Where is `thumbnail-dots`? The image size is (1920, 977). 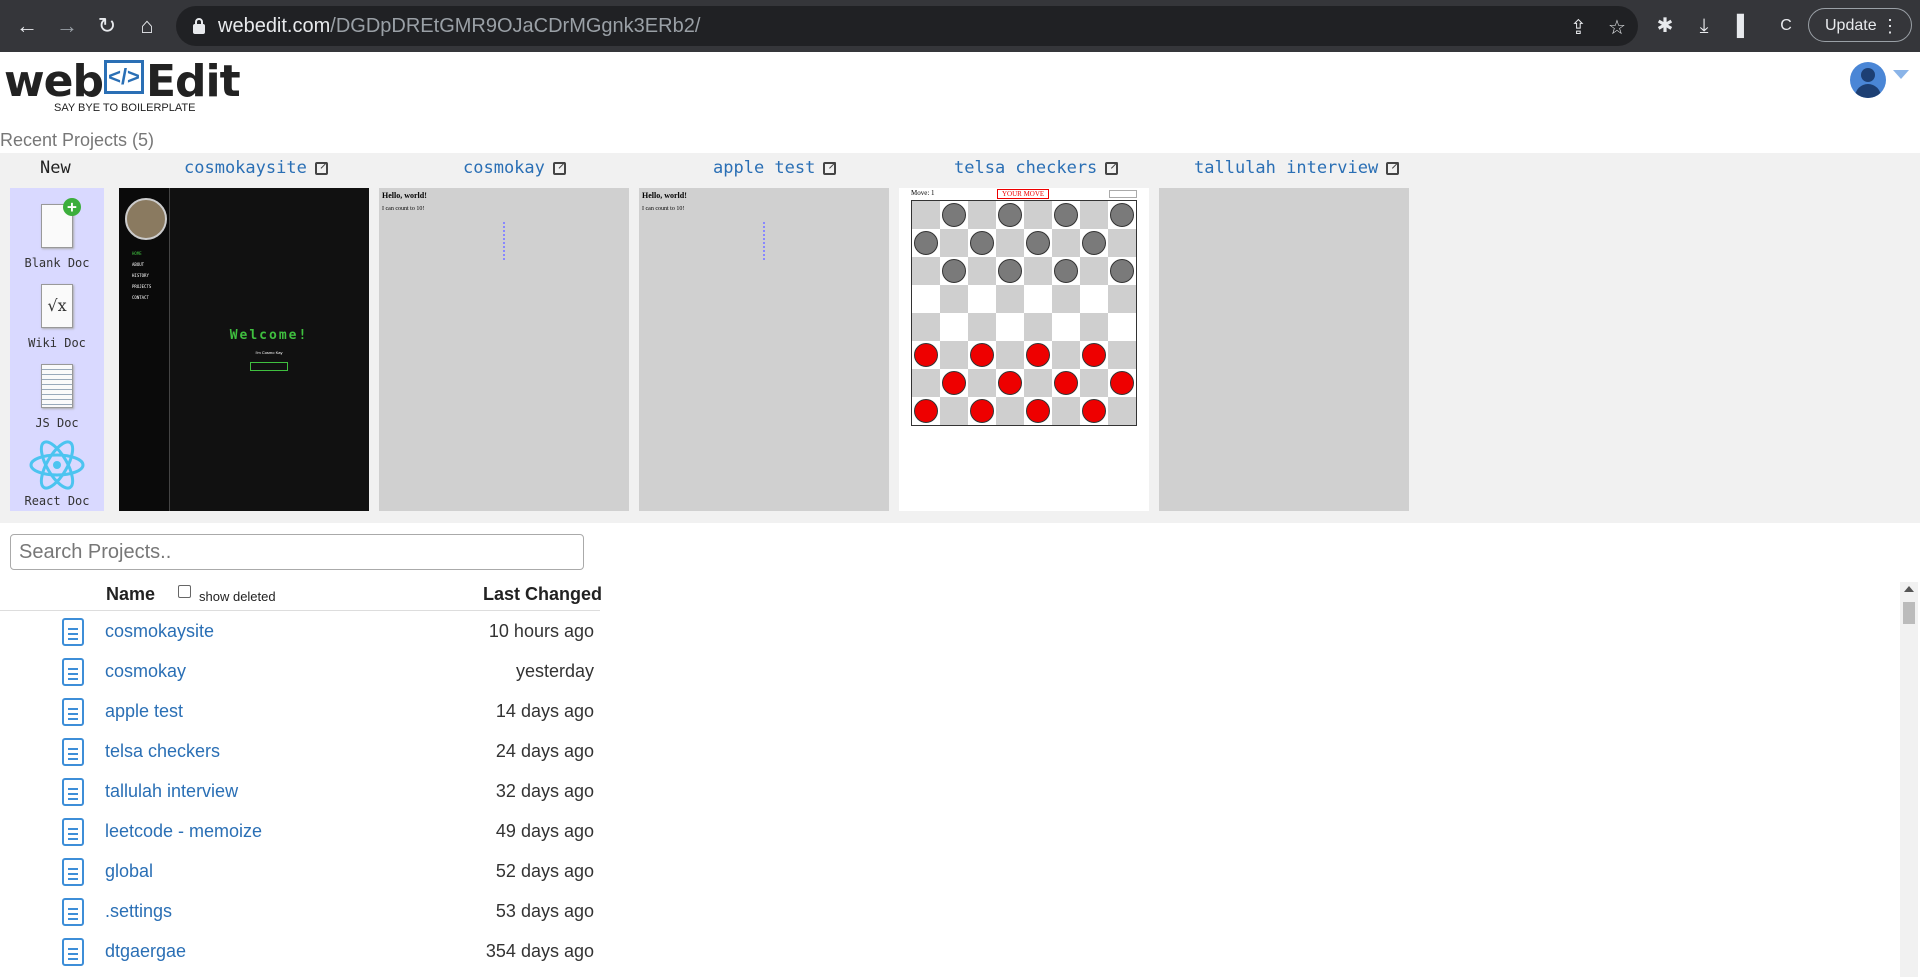
thumbnail-dots is located at coordinates (764, 241).